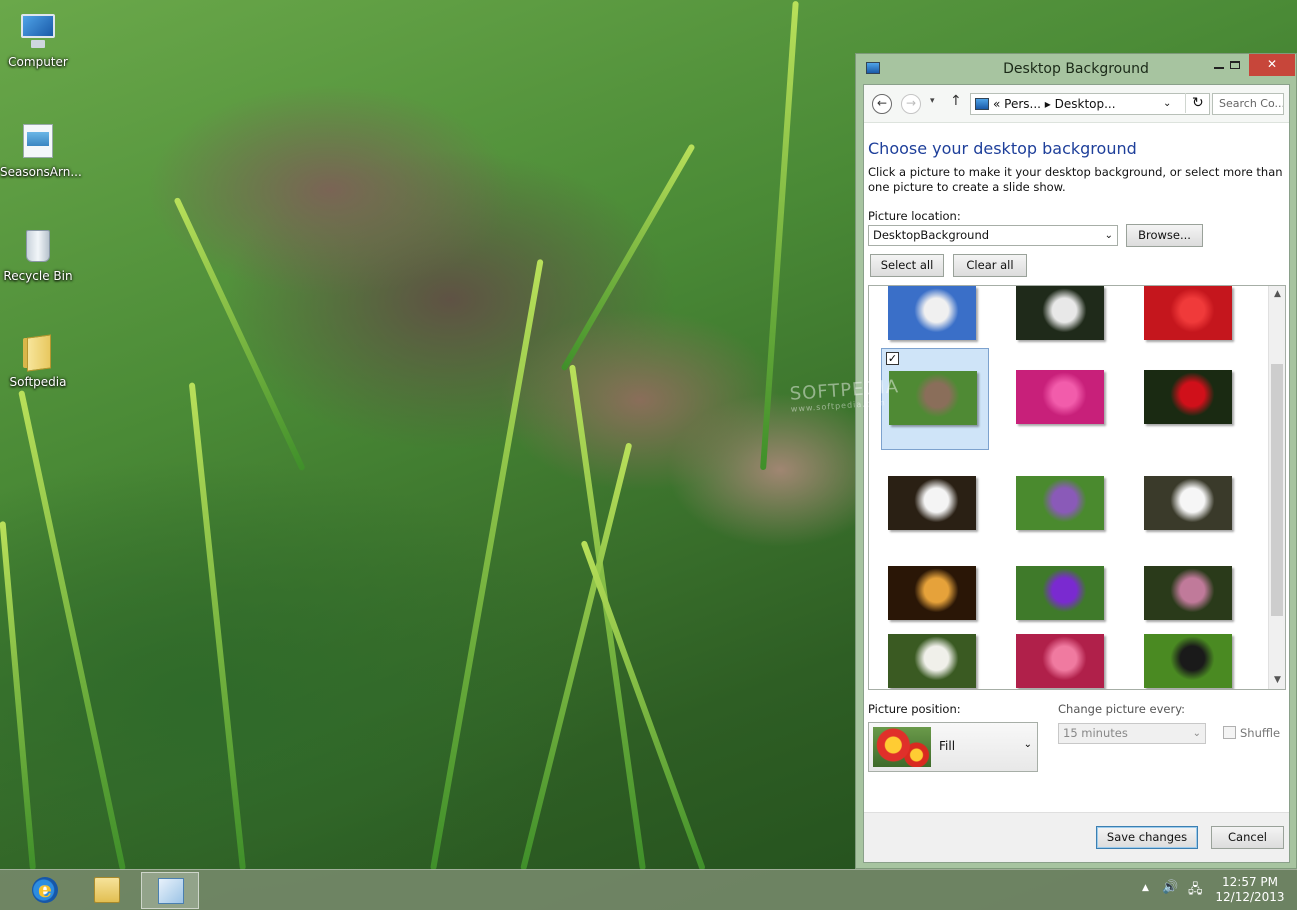  Describe the element at coordinates (882, 104) in the screenshot. I see `back-button: ←` at that location.